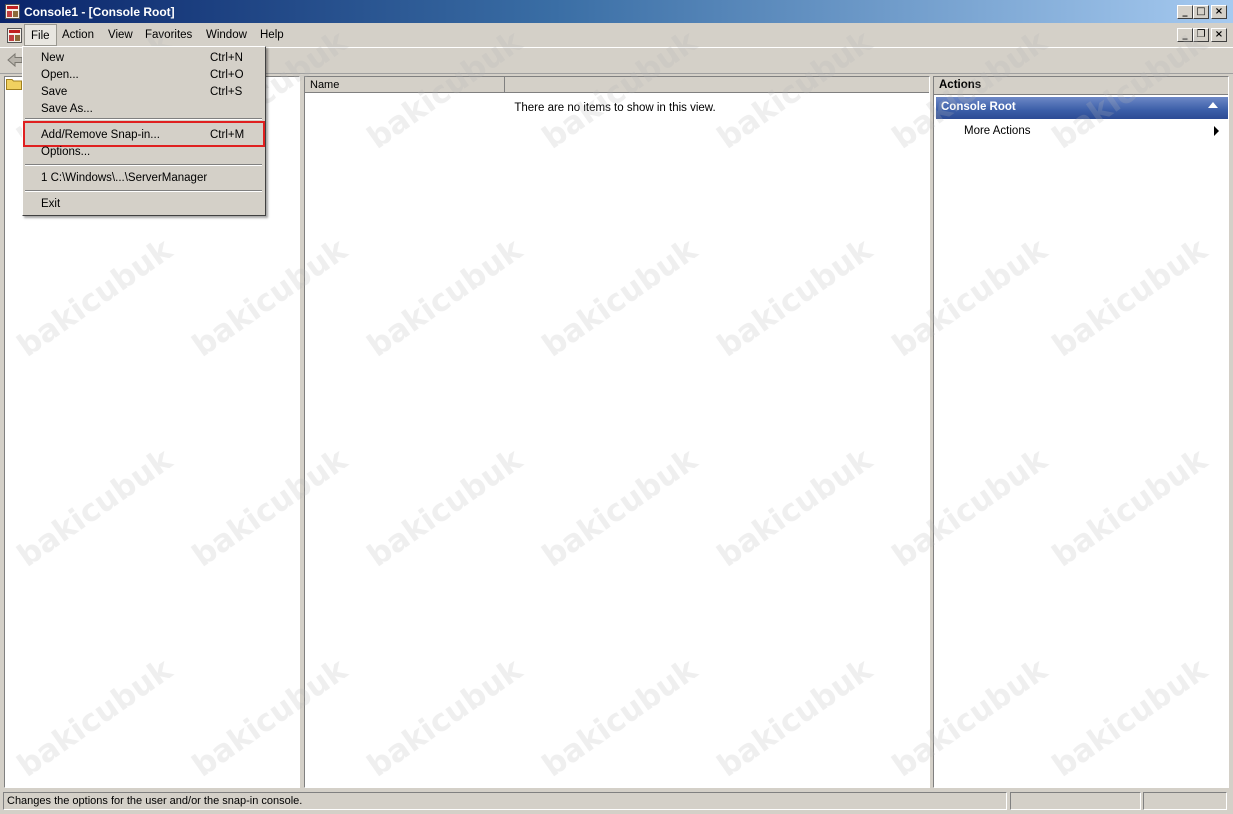  I want to click on child-close-button: ×, so click(1219, 35).